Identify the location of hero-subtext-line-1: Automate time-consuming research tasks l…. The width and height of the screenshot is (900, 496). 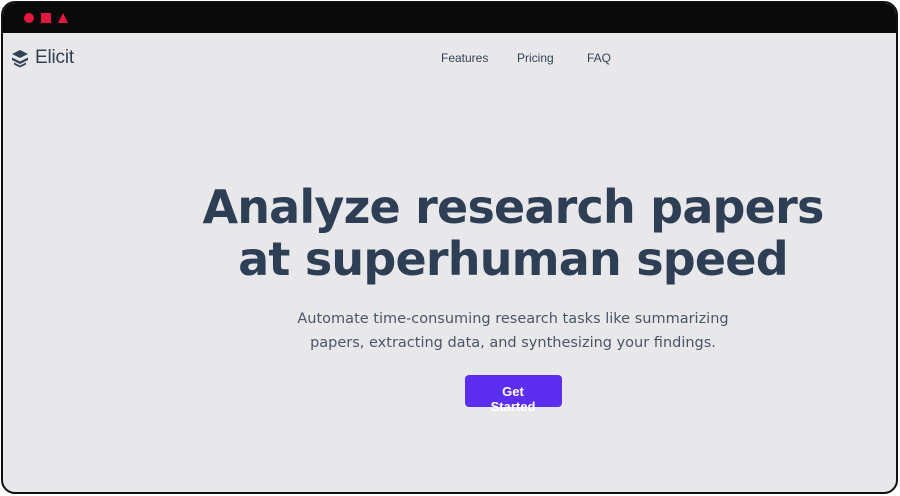
(513, 319).